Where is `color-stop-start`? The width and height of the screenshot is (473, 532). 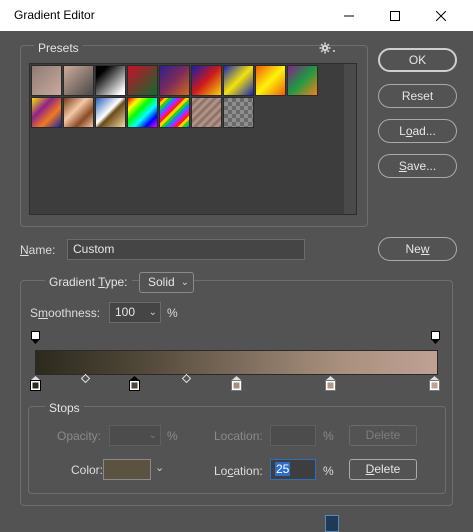
color-stop-start is located at coordinates (35, 383).